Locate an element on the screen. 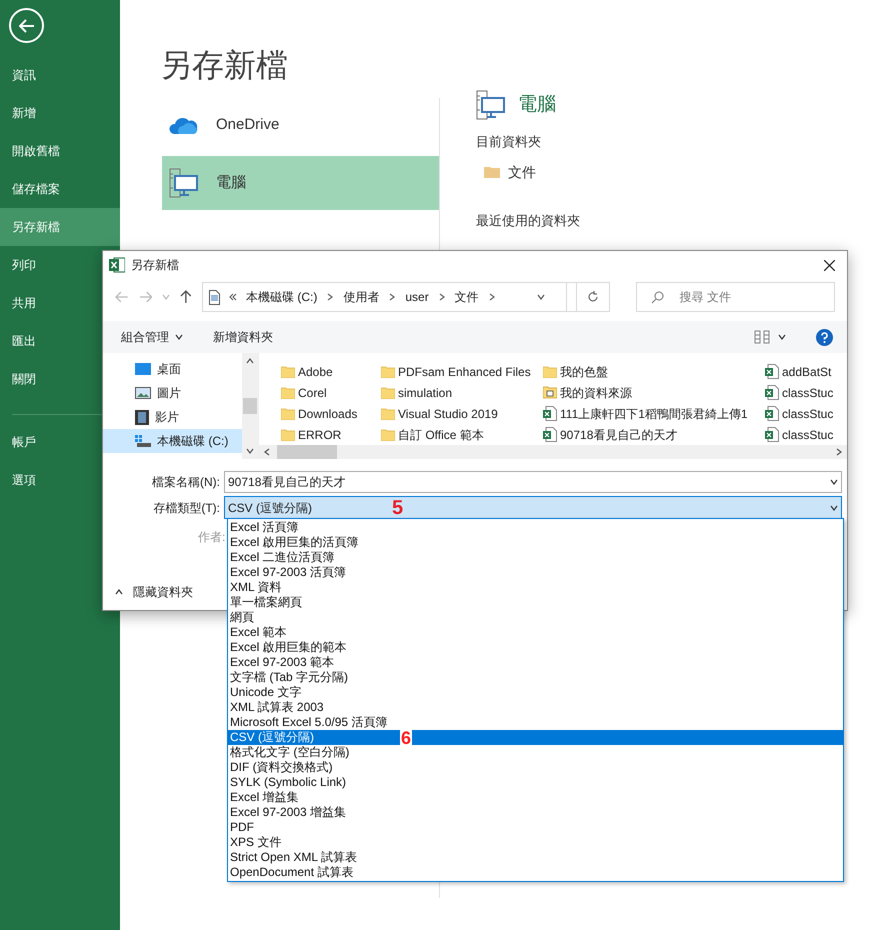 The image size is (873, 930). cloud-icon is located at coordinates (184, 125).